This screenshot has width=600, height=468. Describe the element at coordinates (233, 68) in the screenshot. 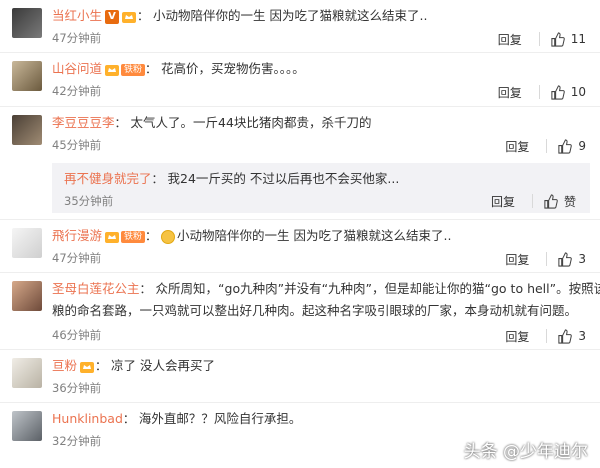

I see `comment-text: 花高价，买宠物伤害。。。。` at that location.